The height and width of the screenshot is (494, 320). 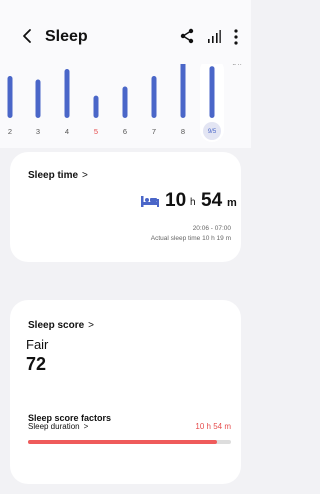 What do you see at coordinates (187, 36) in the screenshot?
I see `share-icon` at bounding box center [187, 36].